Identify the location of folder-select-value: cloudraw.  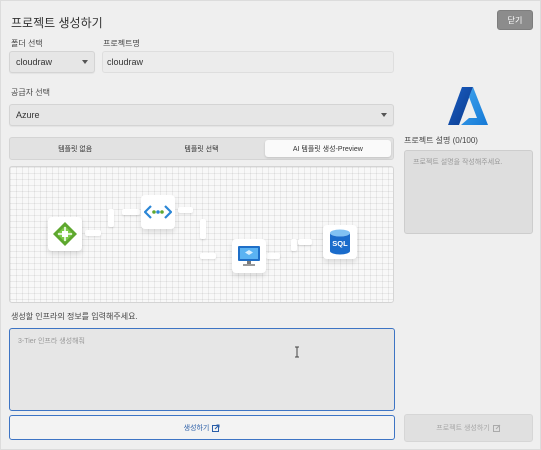
(34, 62).